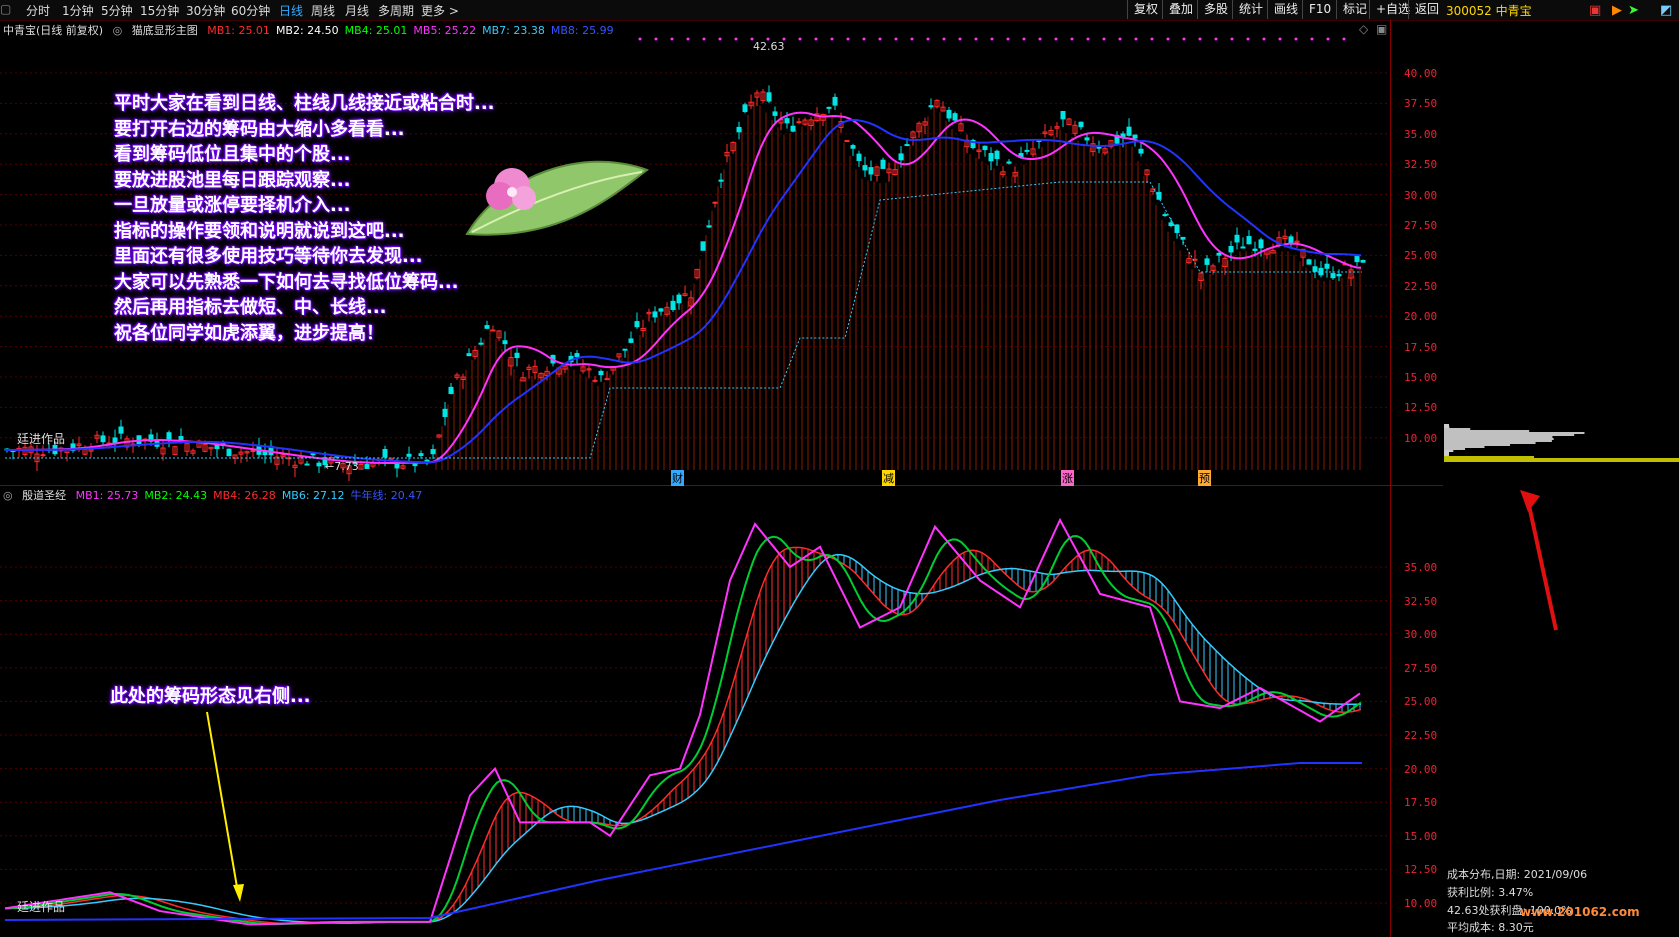  What do you see at coordinates (557, 198) in the screenshot?
I see `leaf-flower-image` at bounding box center [557, 198].